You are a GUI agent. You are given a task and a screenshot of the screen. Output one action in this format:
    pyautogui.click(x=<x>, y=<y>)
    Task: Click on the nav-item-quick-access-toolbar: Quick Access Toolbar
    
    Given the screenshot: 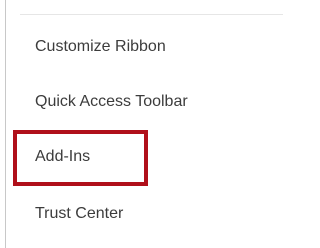 What is the action you would take?
    pyautogui.click(x=111, y=102)
    